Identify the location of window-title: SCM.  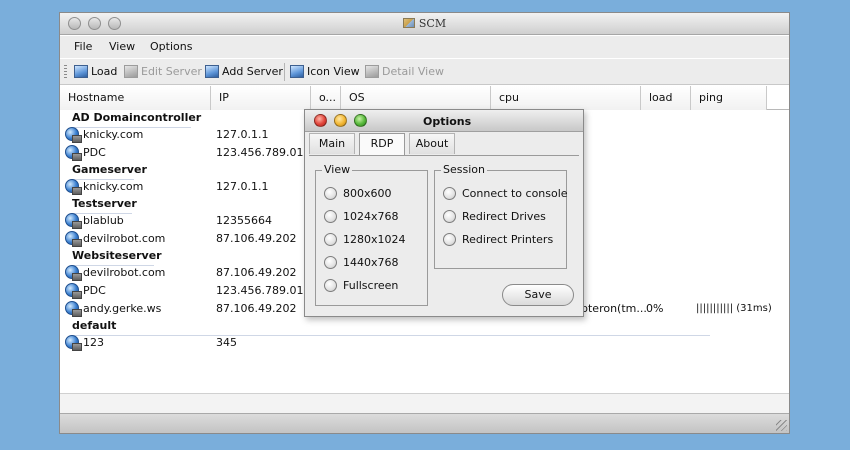
(424, 23).